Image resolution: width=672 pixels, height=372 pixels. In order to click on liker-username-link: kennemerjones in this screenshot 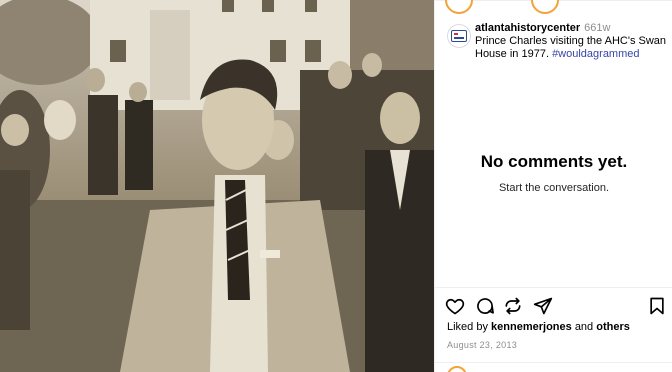, I will do `click(531, 327)`.